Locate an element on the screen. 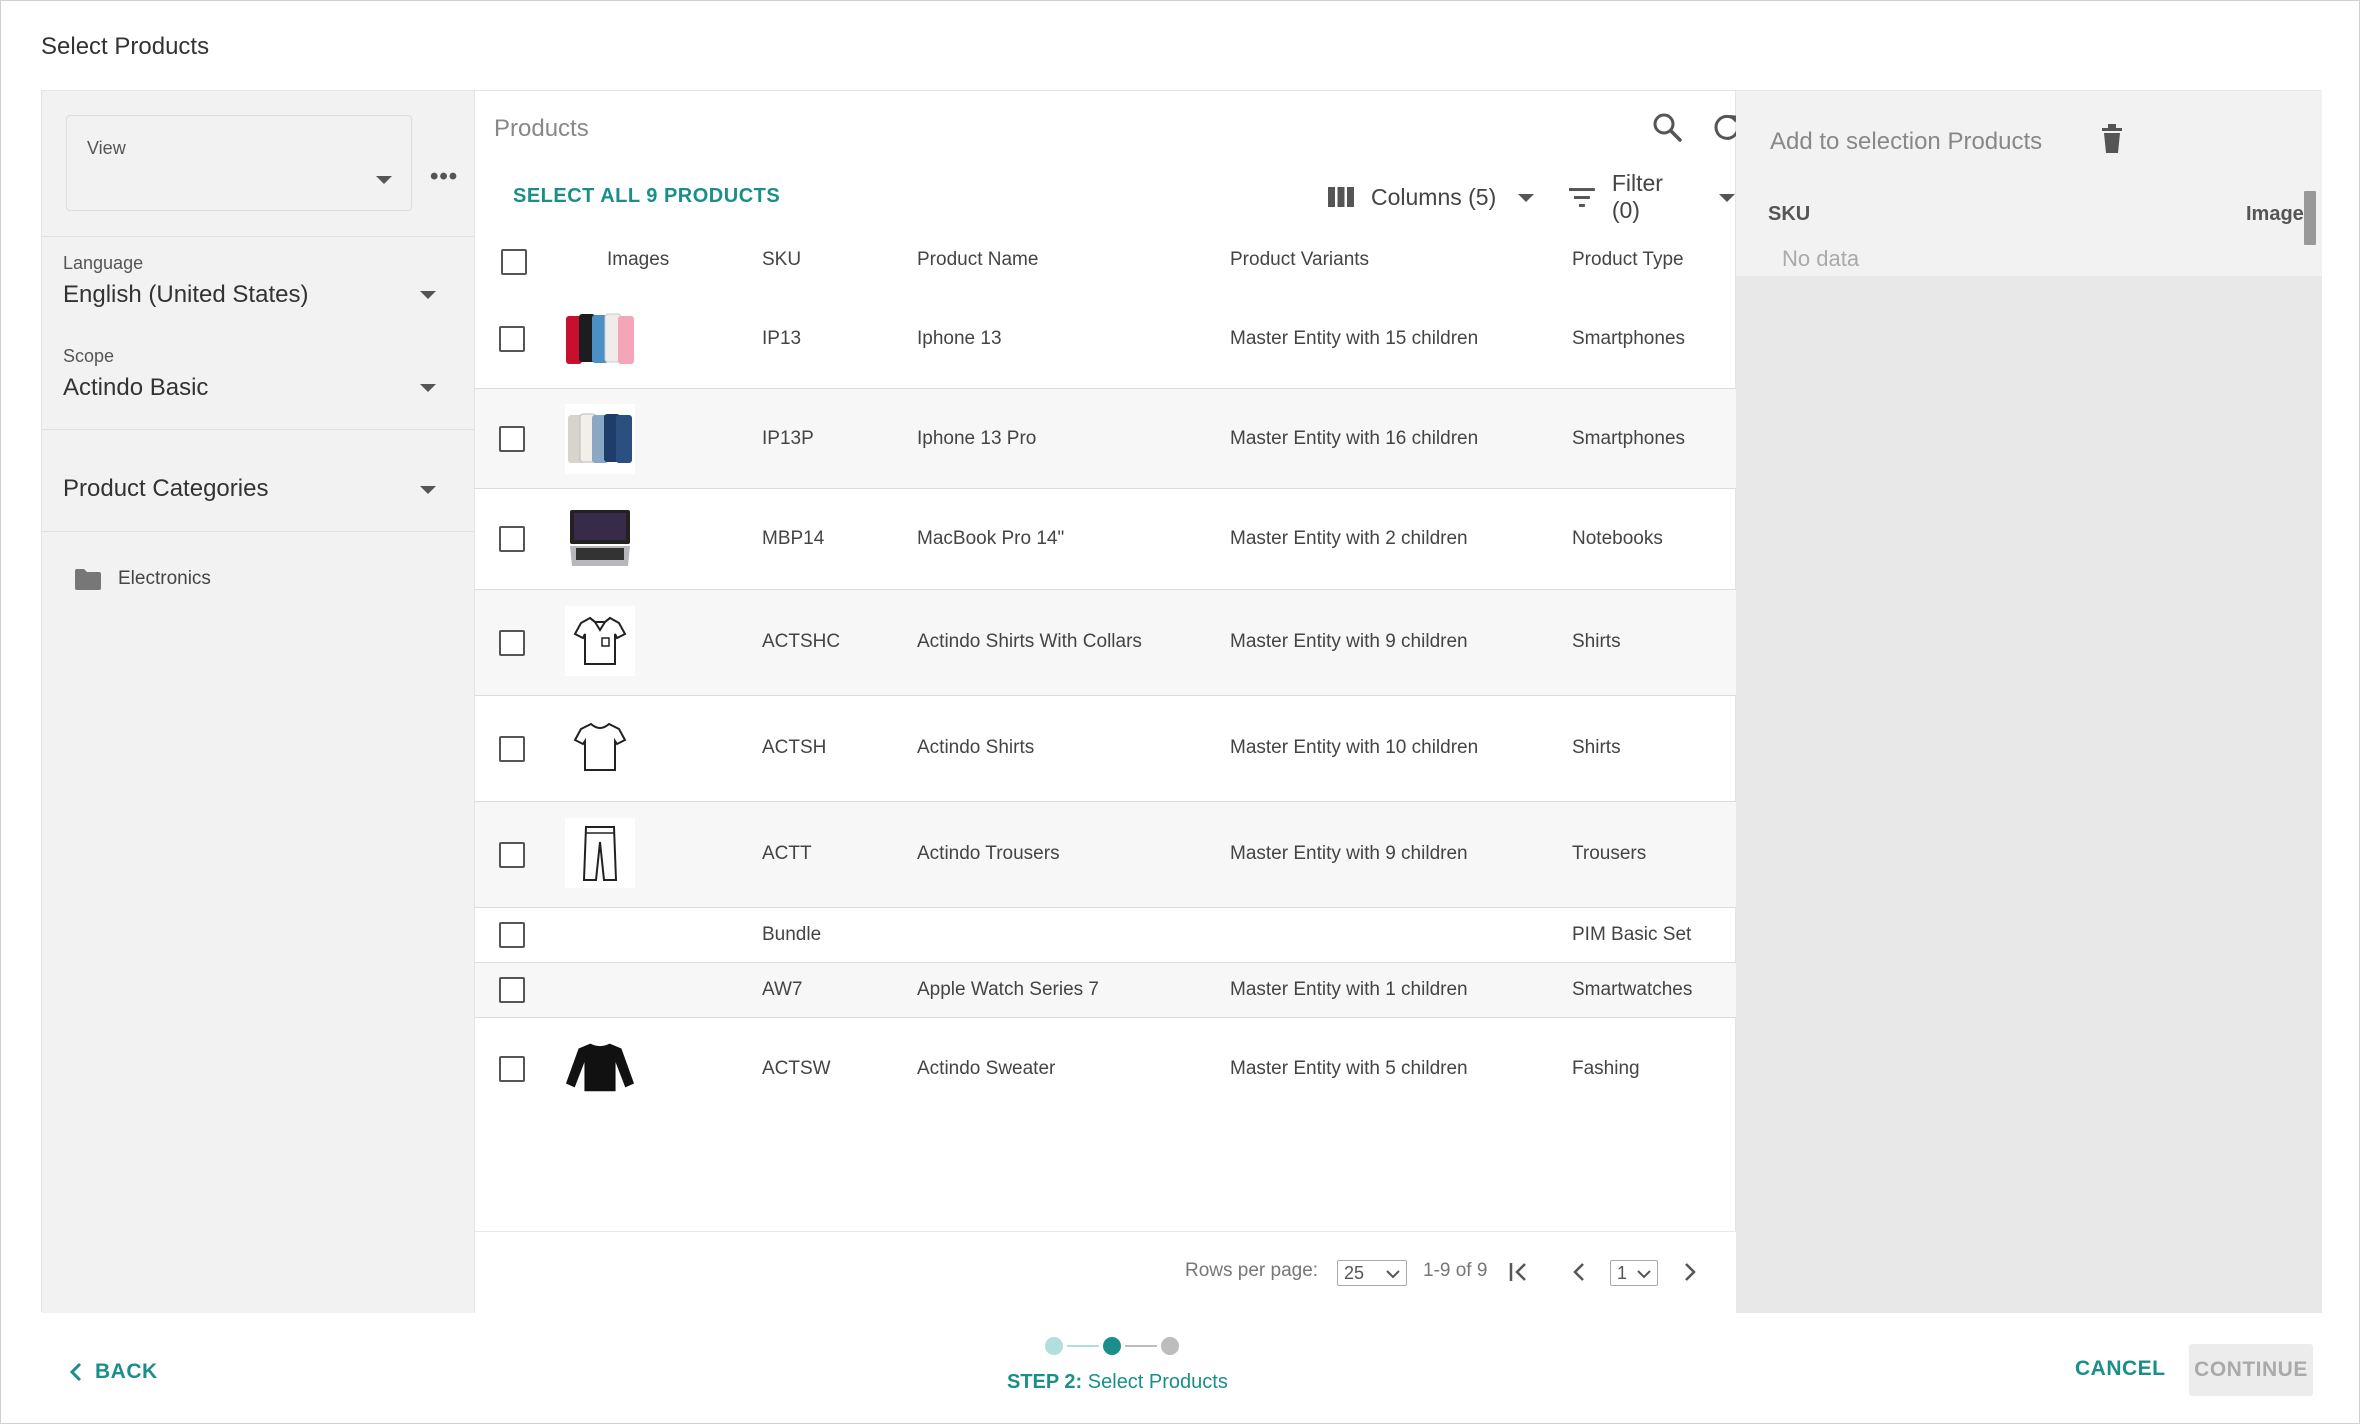 The height and width of the screenshot is (1424, 2360). row-product-name: Actindo Shirts With Collars is located at coordinates (1029, 641).